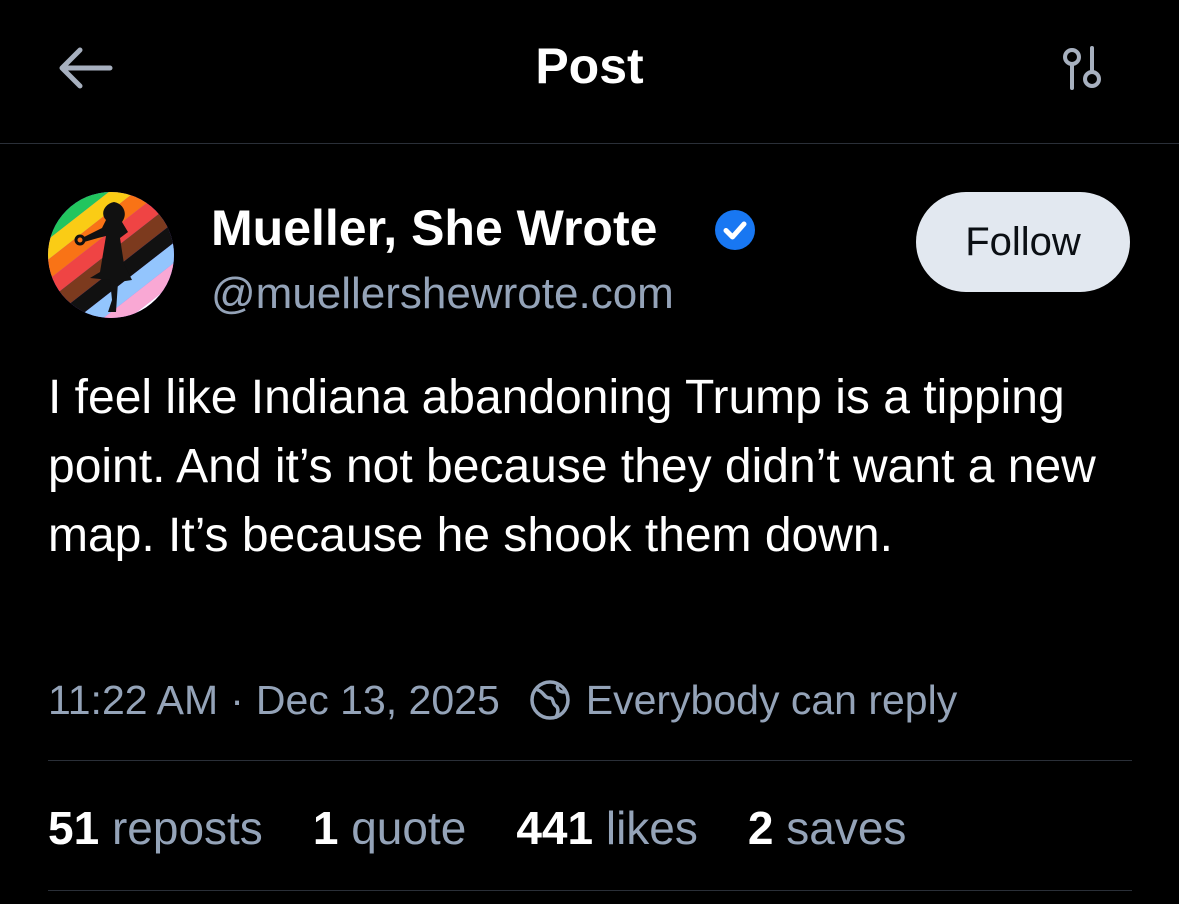 Image resolution: width=1179 pixels, height=904 pixels. Describe the element at coordinates (771, 699) in the screenshot. I see `reply-setting-label: Everybody can reply` at that location.